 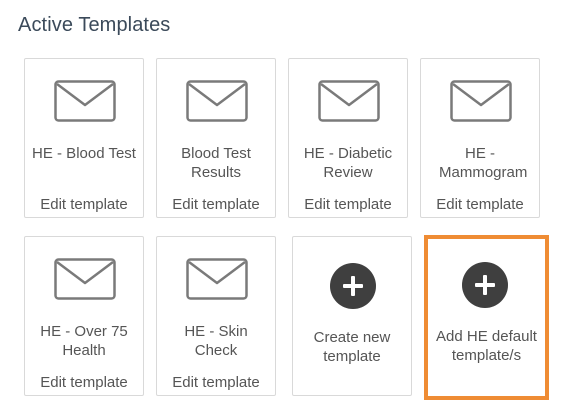 What do you see at coordinates (480, 138) in the screenshot?
I see `template-card-he-mammogram: HE - Mammogram Edit template` at bounding box center [480, 138].